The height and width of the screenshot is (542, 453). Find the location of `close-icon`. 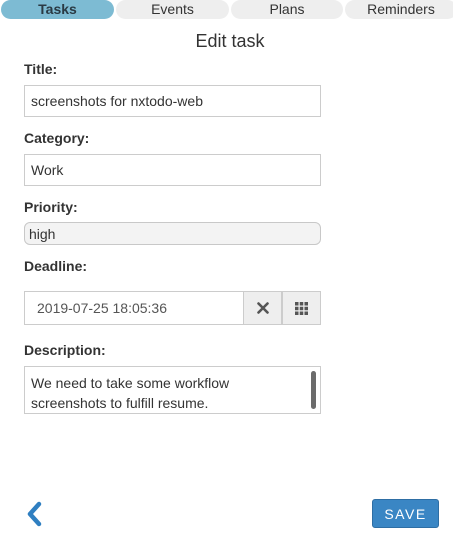

close-icon is located at coordinates (262, 308).